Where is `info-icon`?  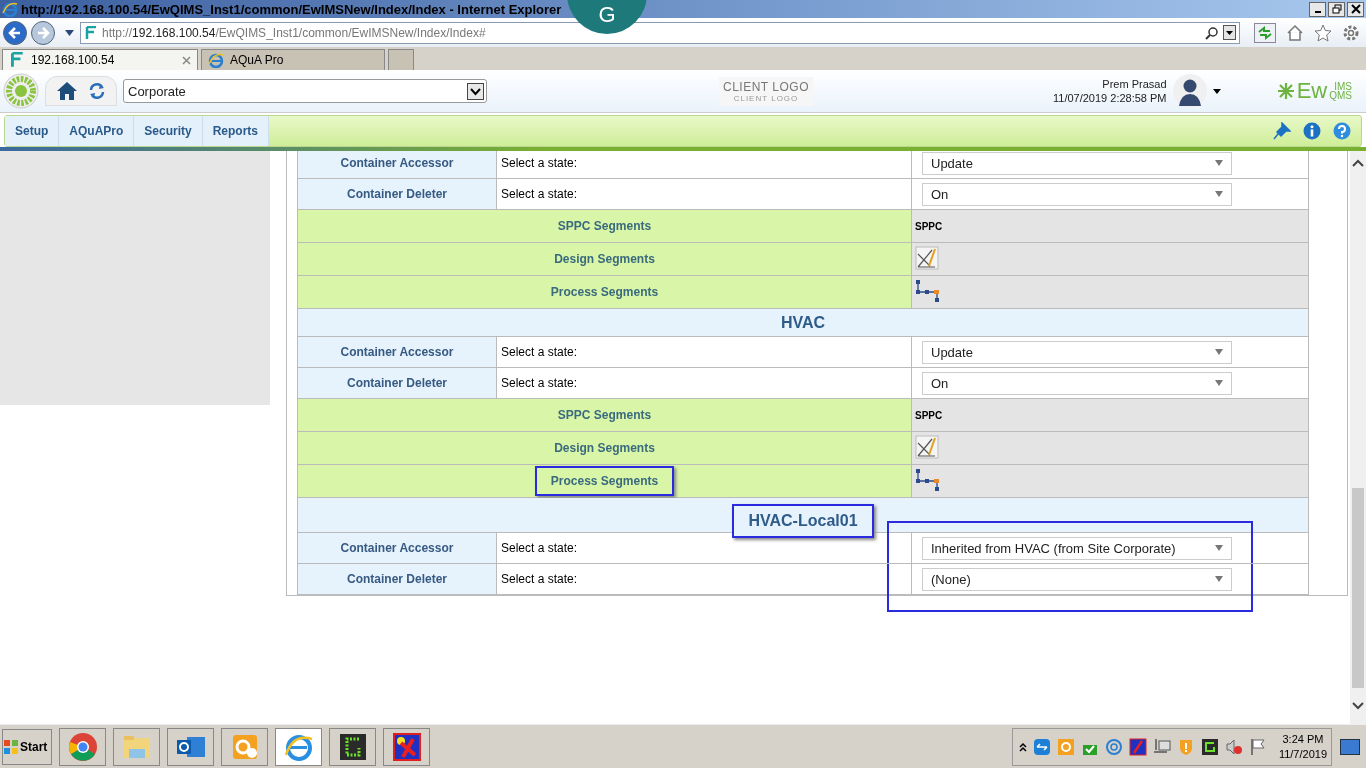 info-icon is located at coordinates (1312, 131).